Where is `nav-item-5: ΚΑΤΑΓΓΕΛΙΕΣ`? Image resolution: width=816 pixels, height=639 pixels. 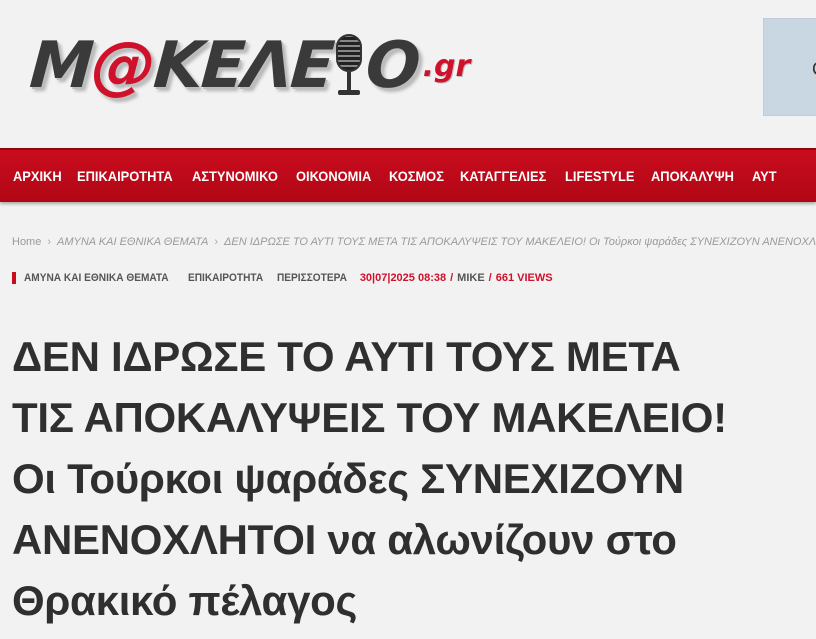
nav-item-5: ΚΑΤΑΓΓΕΛΙΕΣ is located at coordinates (503, 176).